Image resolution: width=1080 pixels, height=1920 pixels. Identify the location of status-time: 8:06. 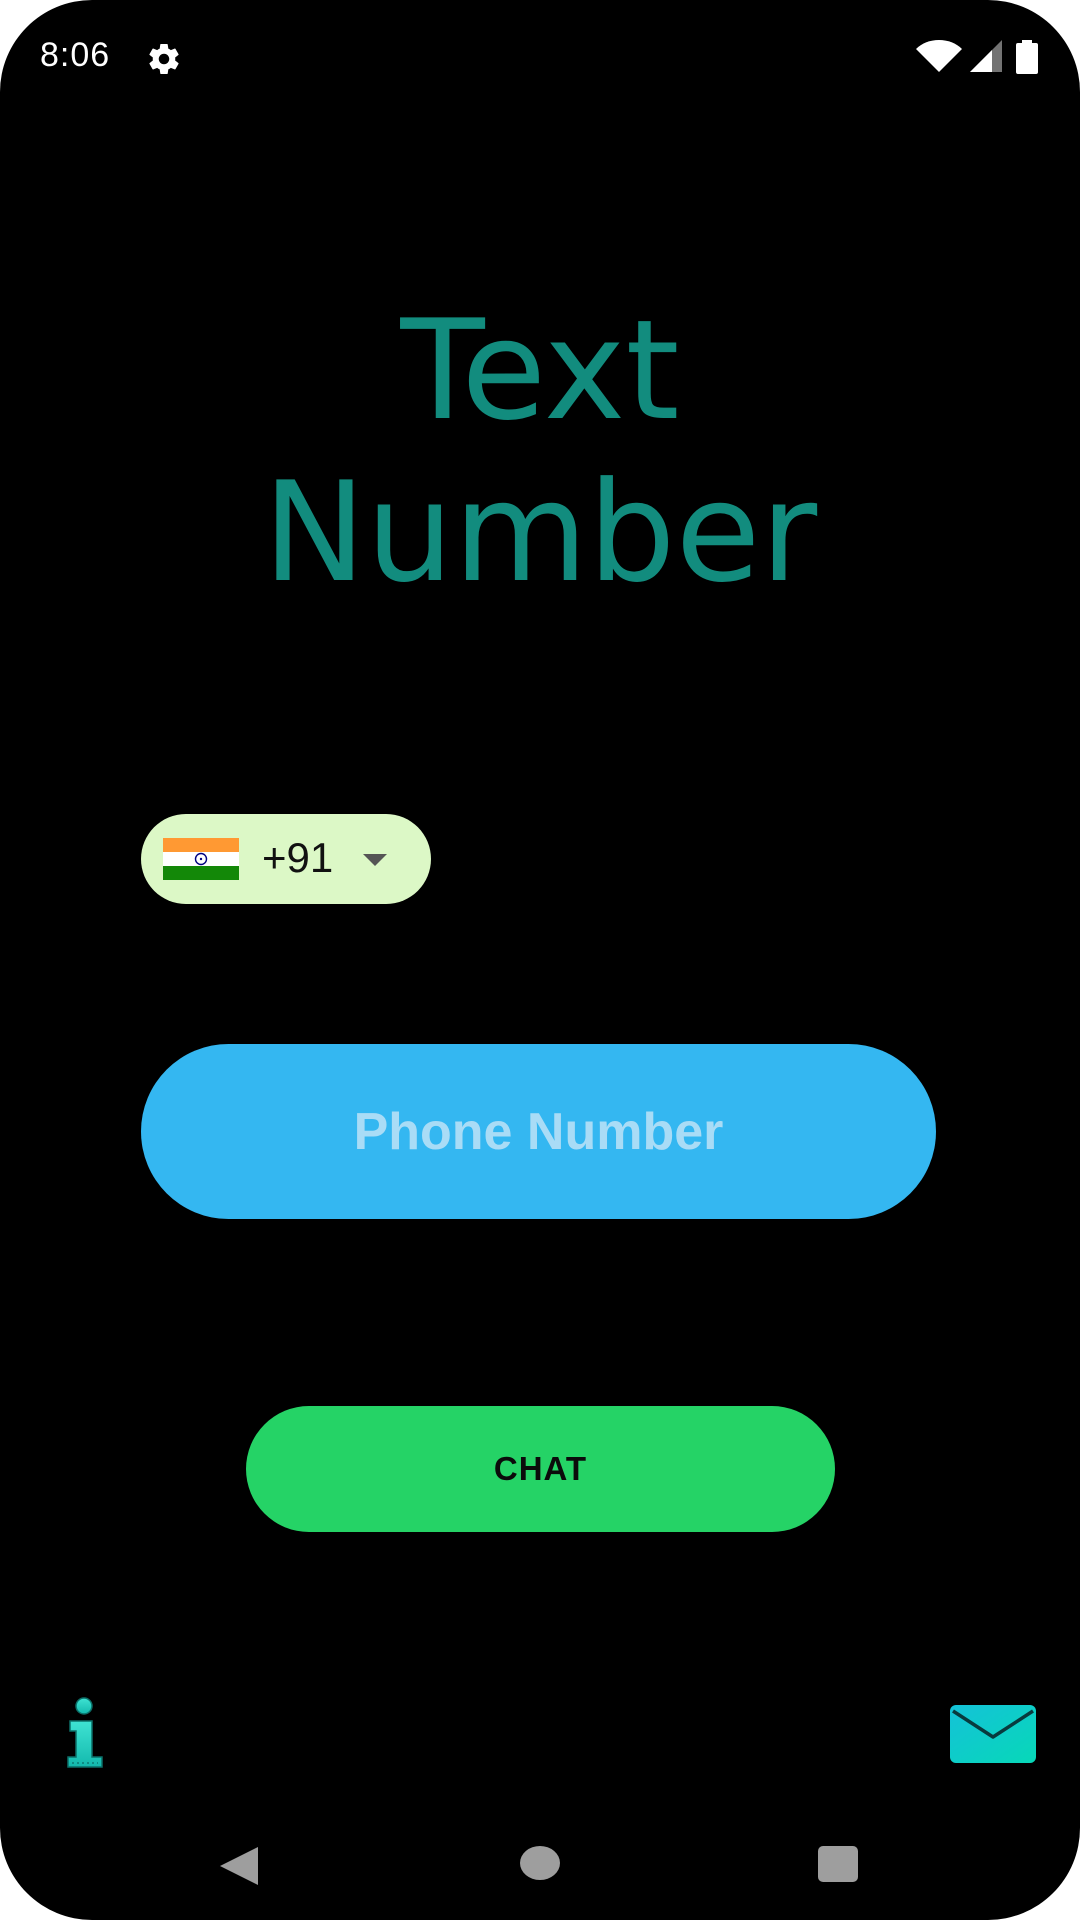
(75, 55).